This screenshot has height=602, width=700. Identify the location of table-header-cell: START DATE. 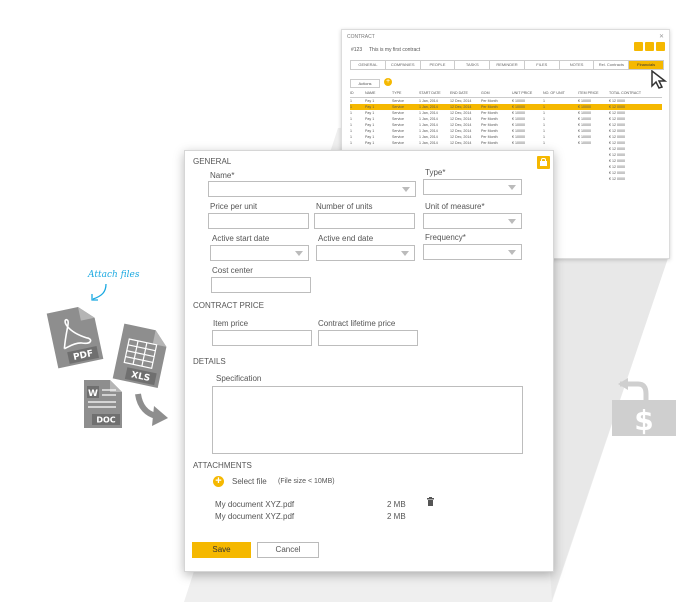
(430, 93).